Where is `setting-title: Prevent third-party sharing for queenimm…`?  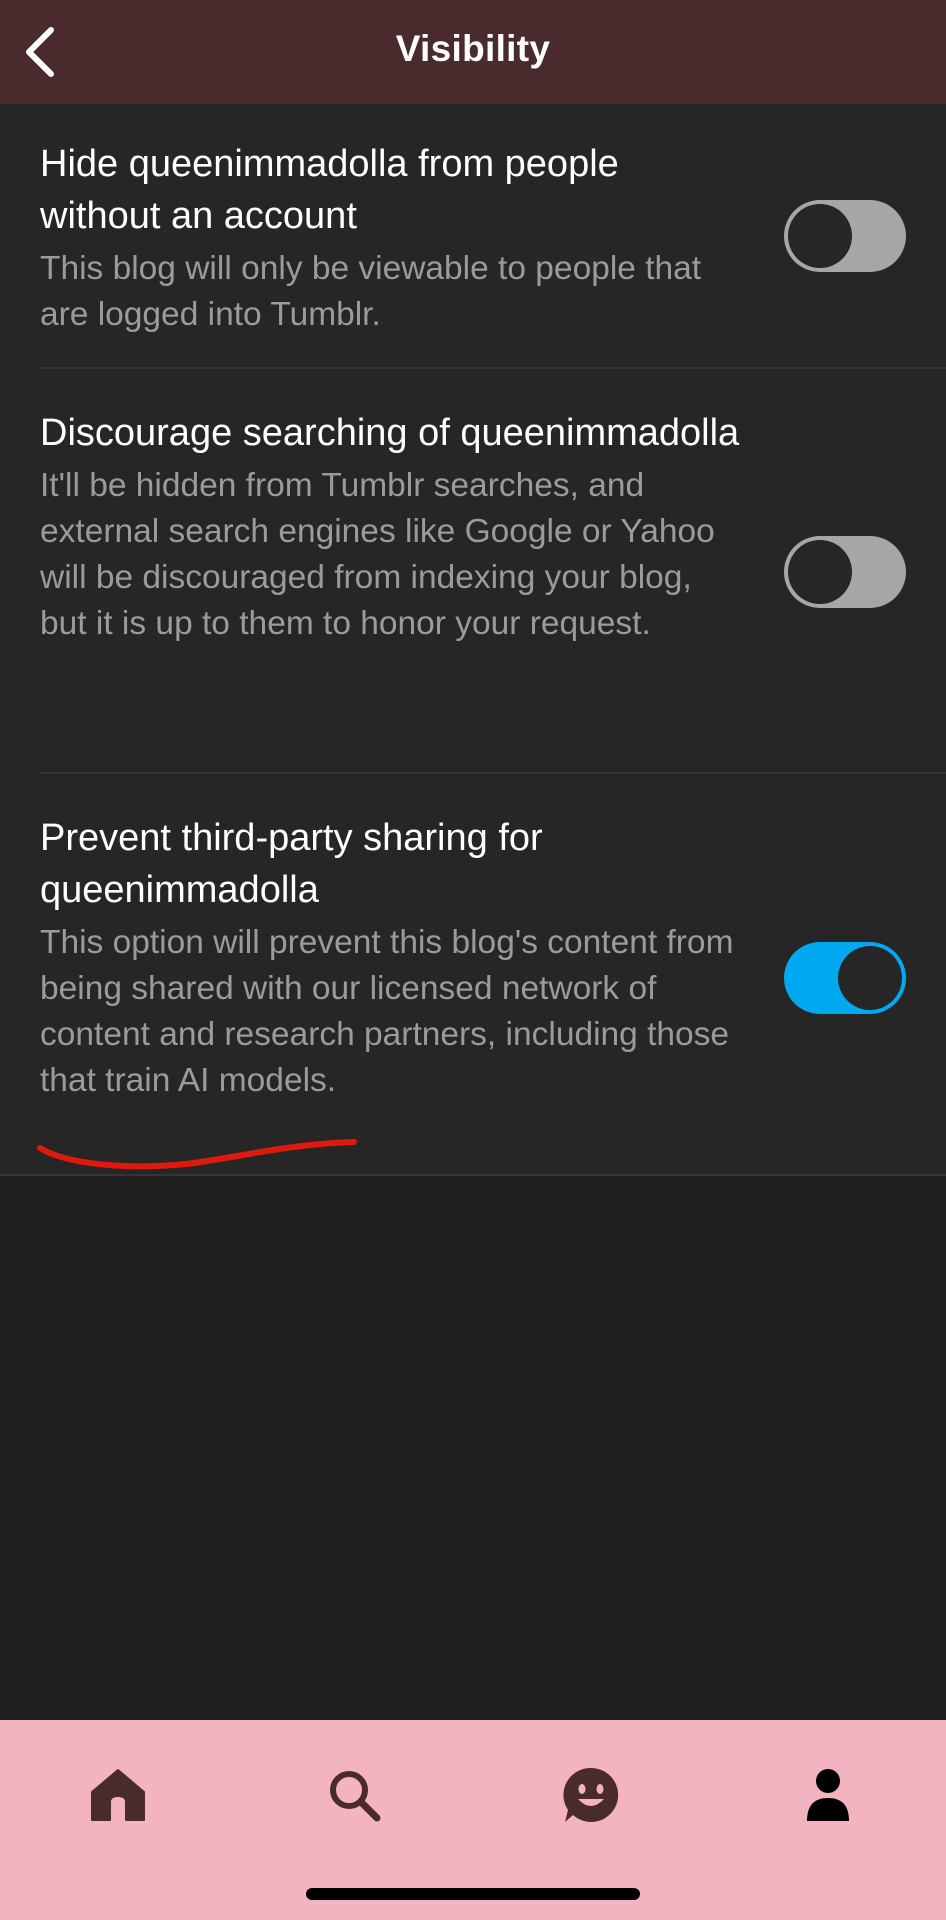 setting-title: Prevent third-party sharing for queenimm… is located at coordinates (291, 864).